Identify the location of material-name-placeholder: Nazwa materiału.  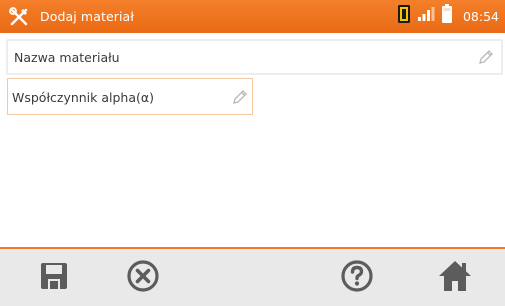
(67, 57).